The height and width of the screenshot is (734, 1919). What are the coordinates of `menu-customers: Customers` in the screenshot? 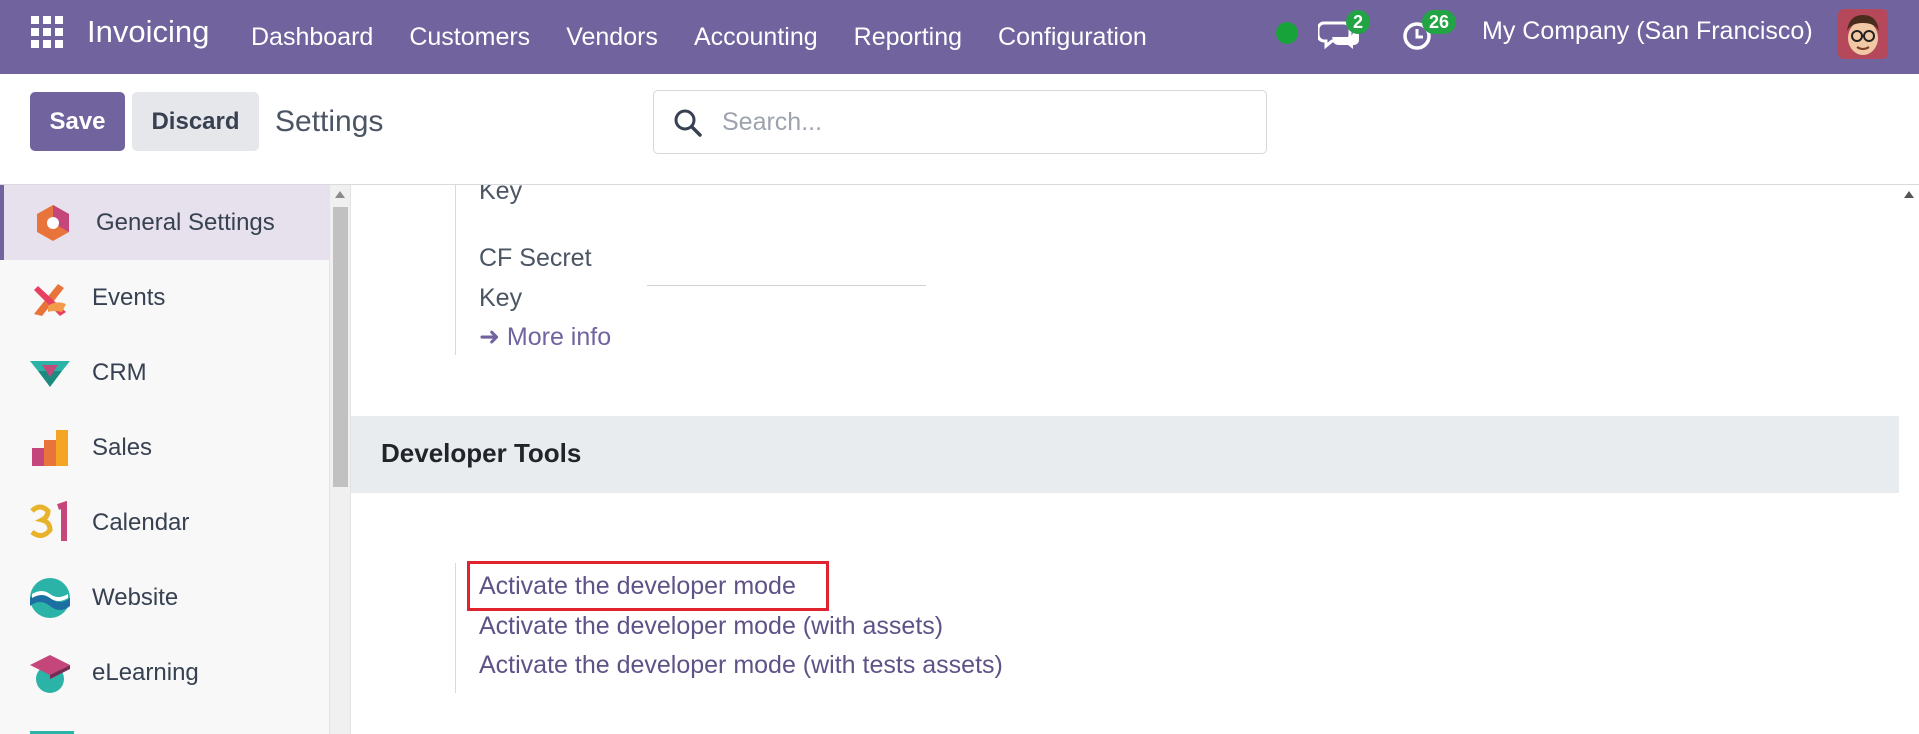 It's located at (469, 37).